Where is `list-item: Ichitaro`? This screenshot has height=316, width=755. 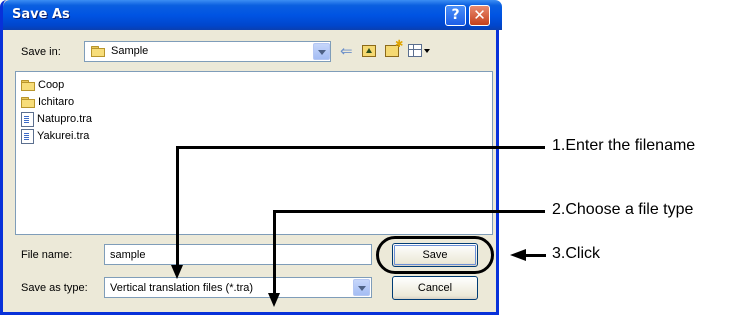 list-item: Ichitaro is located at coordinates (47, 102).